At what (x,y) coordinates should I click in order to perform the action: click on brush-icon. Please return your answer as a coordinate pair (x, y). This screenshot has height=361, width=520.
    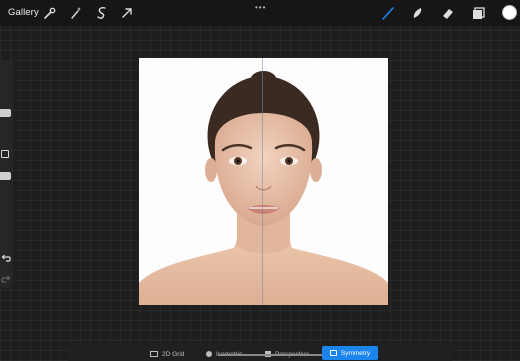
    Looking at the image, I should click on (388, 13).